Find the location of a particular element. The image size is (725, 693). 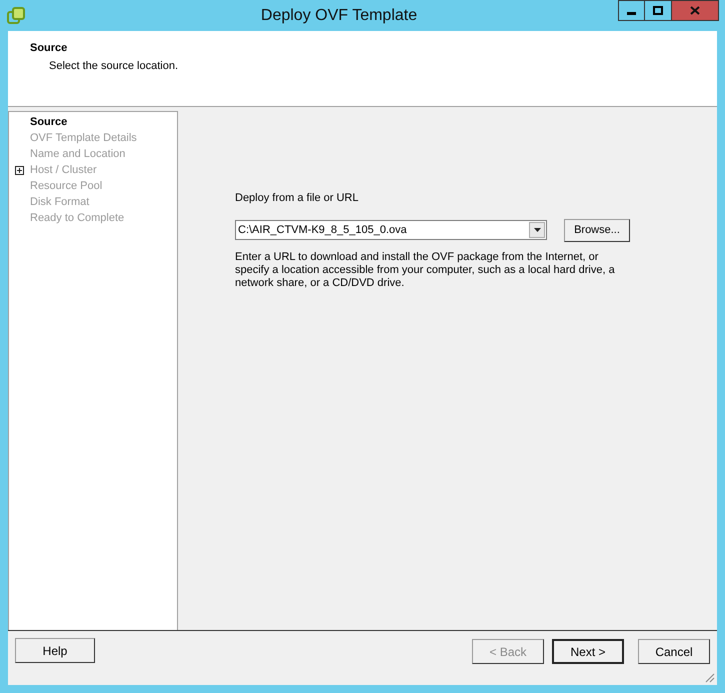

close-icon is located at coordinates (695, 10).